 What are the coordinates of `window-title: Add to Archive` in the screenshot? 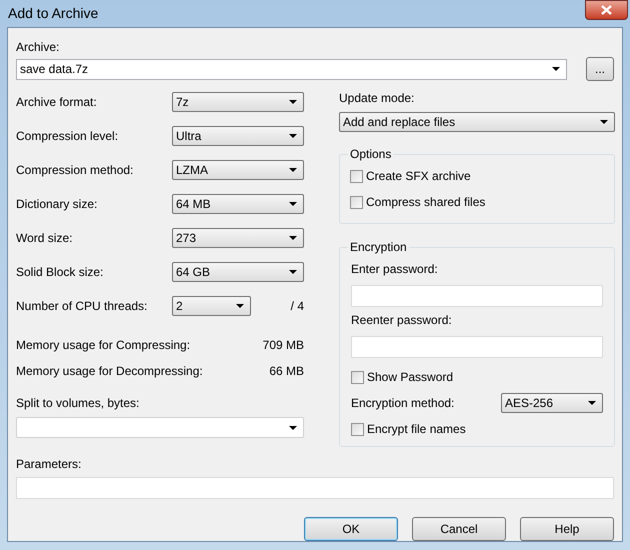 It's located at (53, 13).